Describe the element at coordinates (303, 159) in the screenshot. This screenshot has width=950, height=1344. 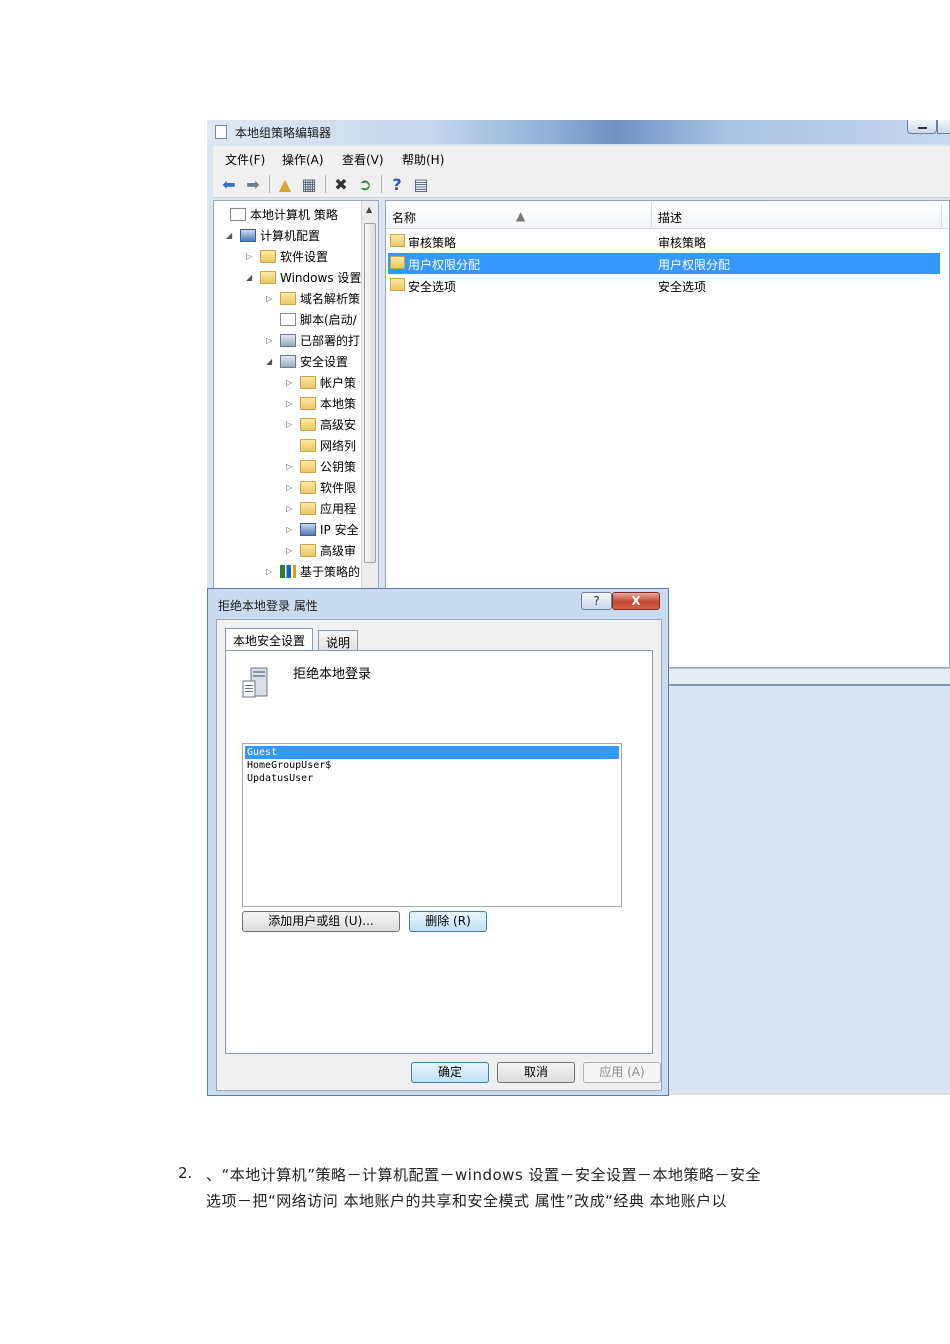
I see `menu-action: 操作(A)` at that location.